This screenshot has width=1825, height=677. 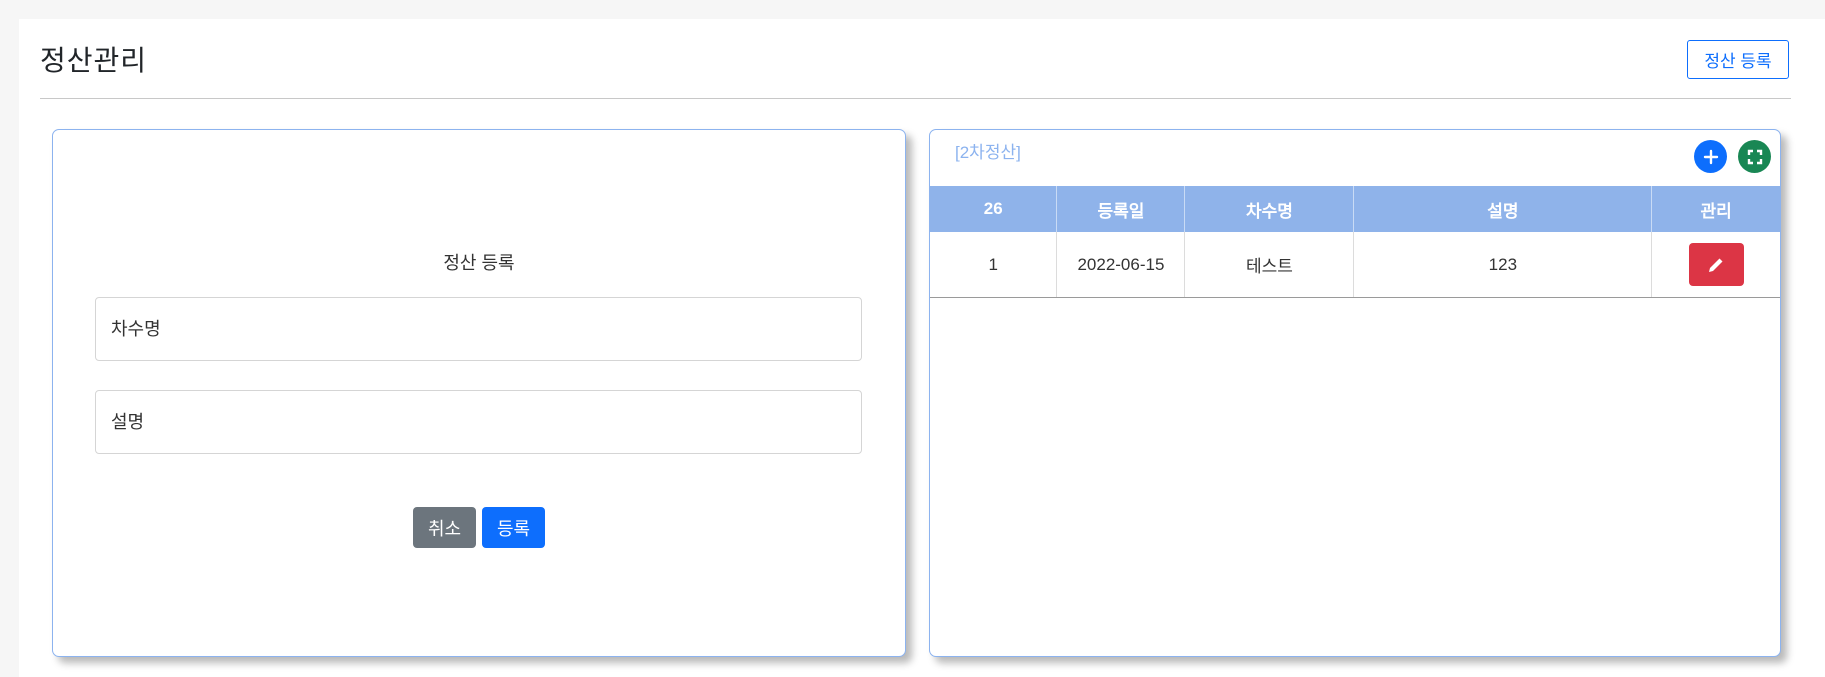 I want to click on register-settlement-button: 정산 등록, so click(x=1738, y=59).